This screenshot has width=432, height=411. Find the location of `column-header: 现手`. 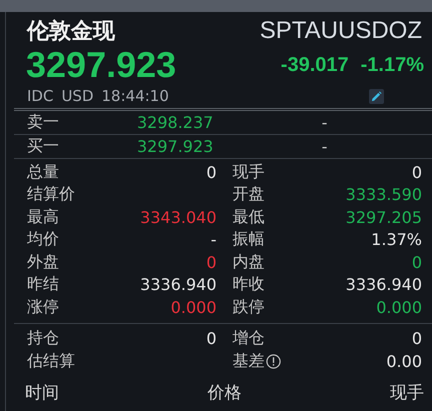

column-header: 现手 is located at coordinates (407, 393).